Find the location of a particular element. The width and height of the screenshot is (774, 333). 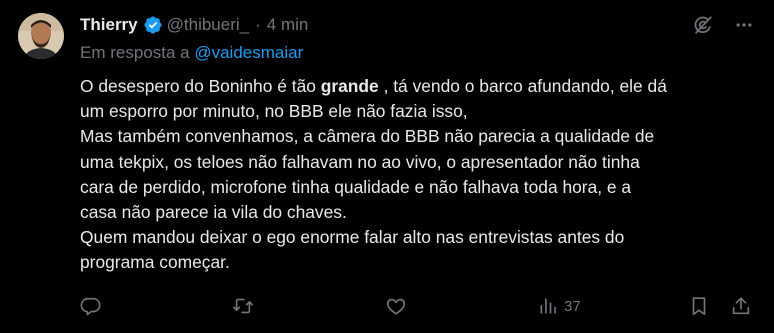

views-count: 37 is located at coordinates (572, 306).